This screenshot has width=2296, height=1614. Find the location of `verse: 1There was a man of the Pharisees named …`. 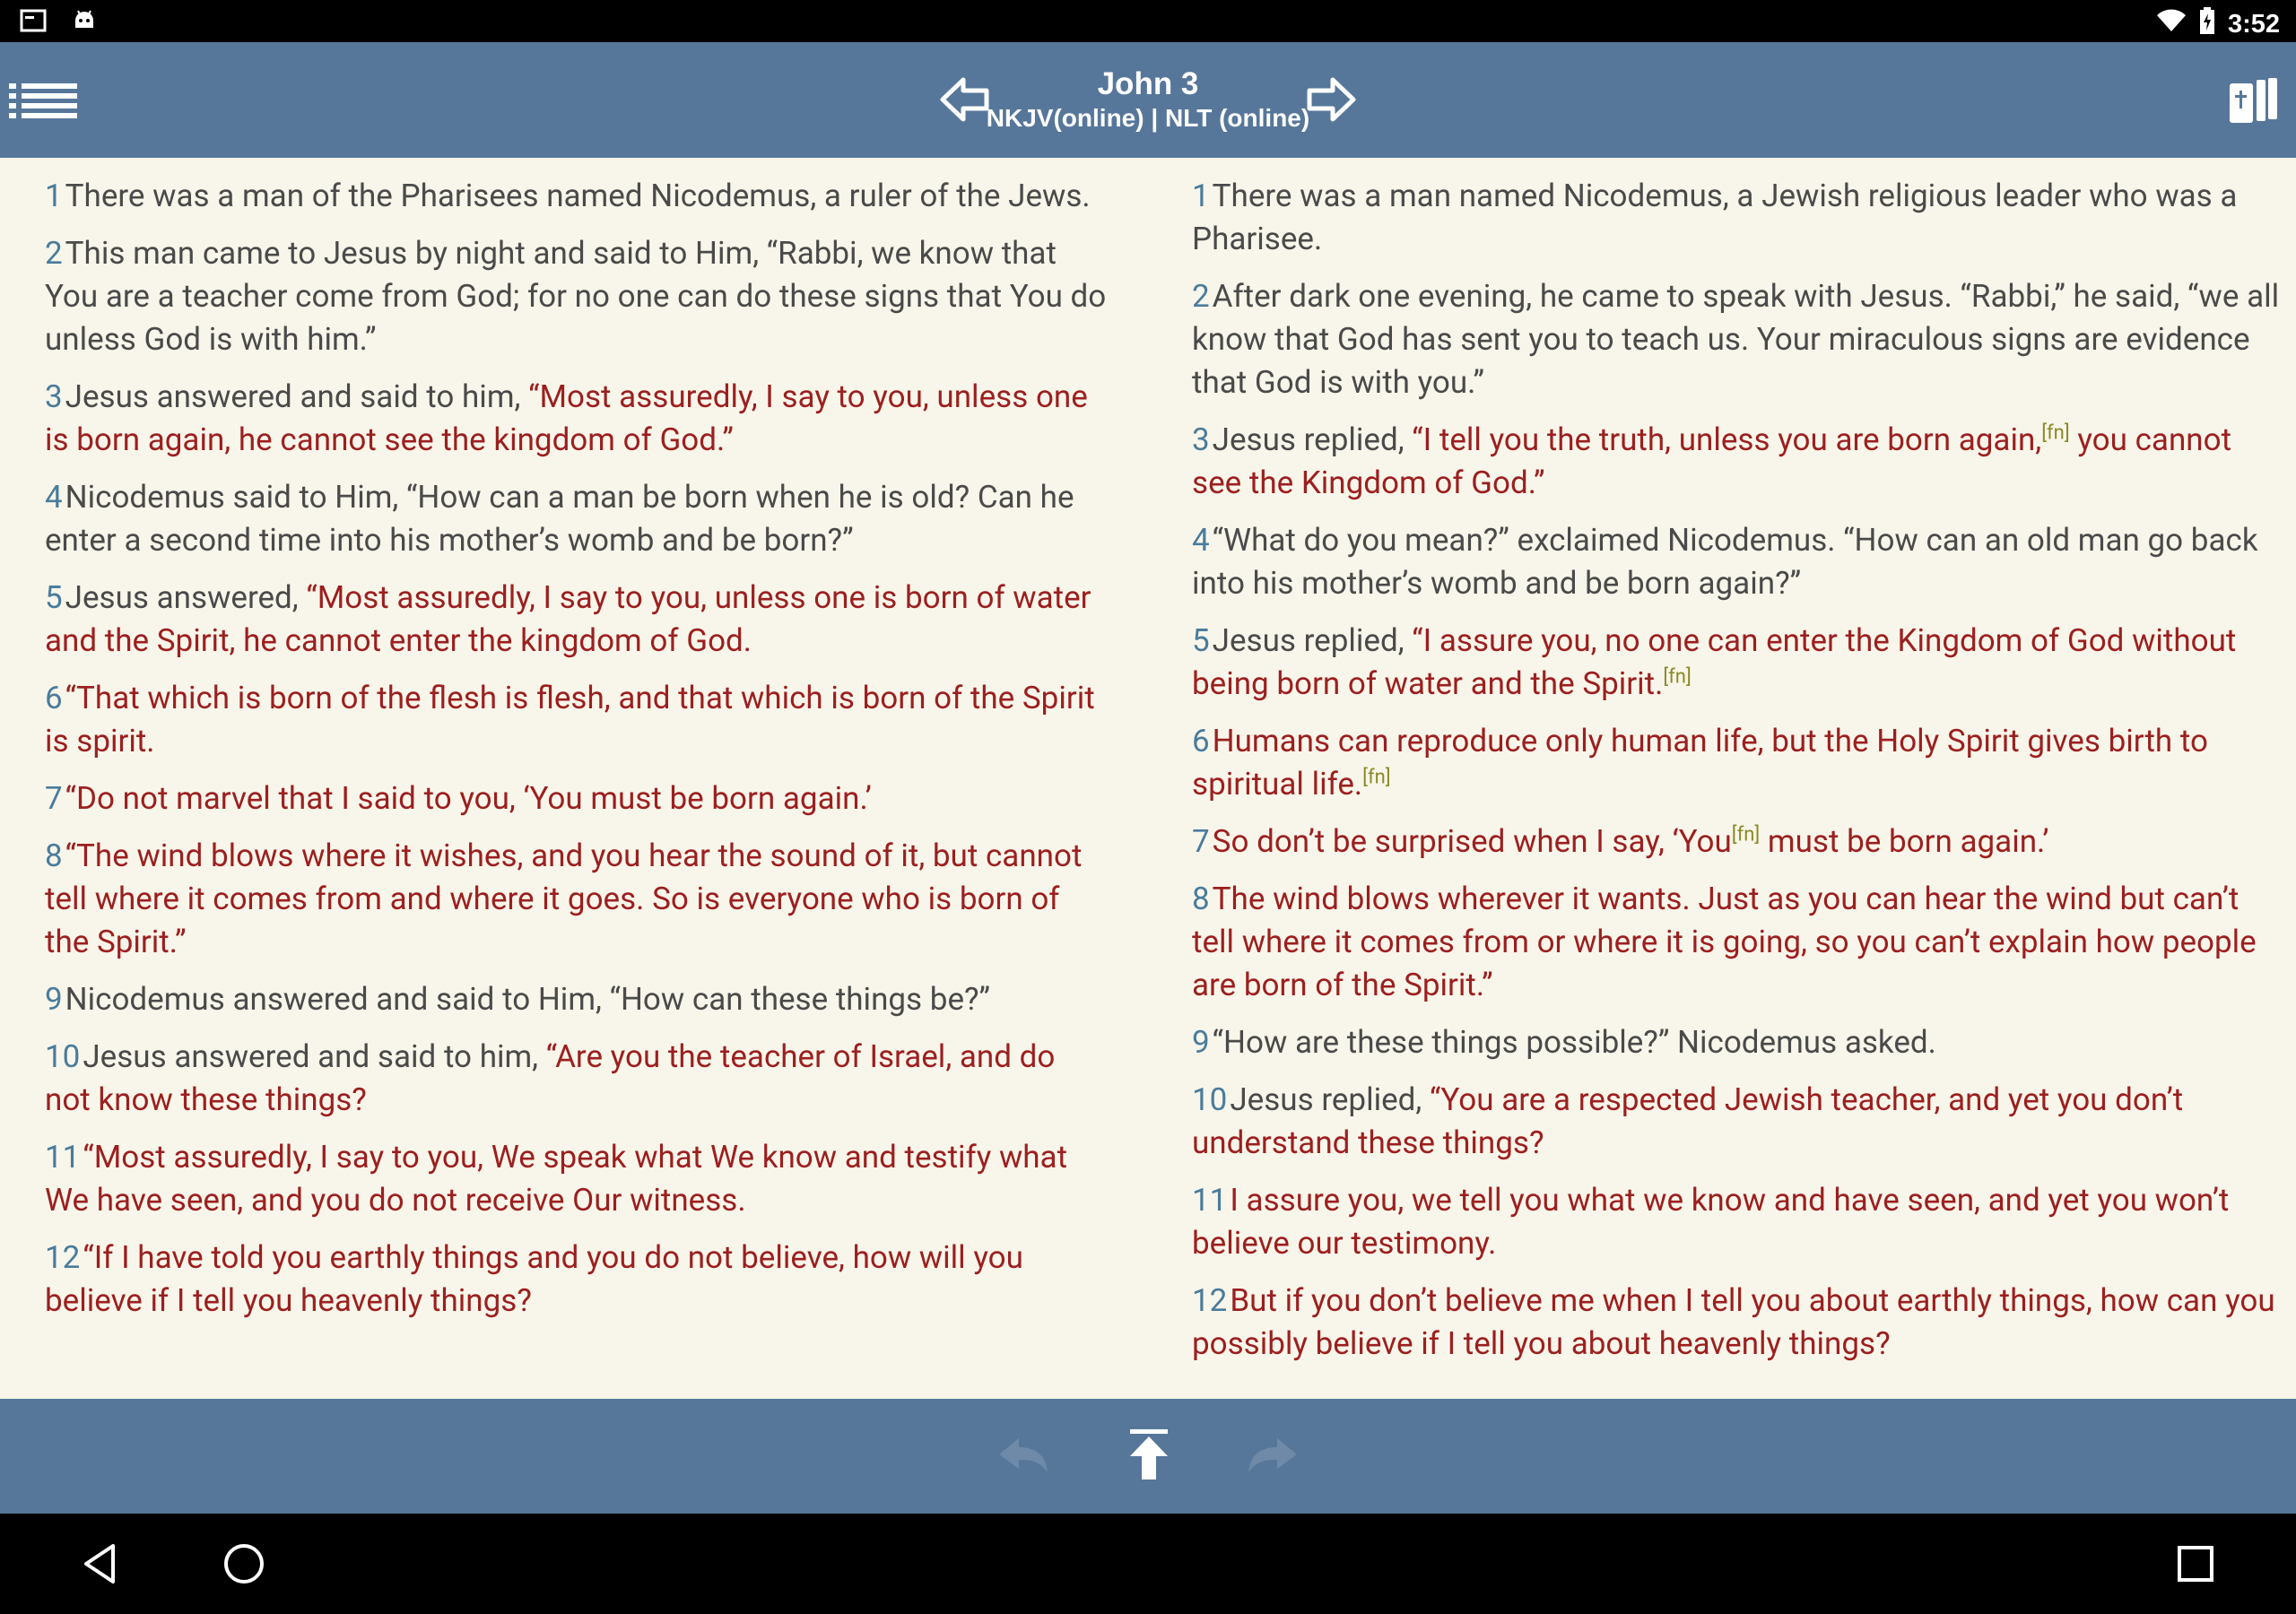

verse: 1There was a man of the Pharisees named … is located at coordinates (576, 196).